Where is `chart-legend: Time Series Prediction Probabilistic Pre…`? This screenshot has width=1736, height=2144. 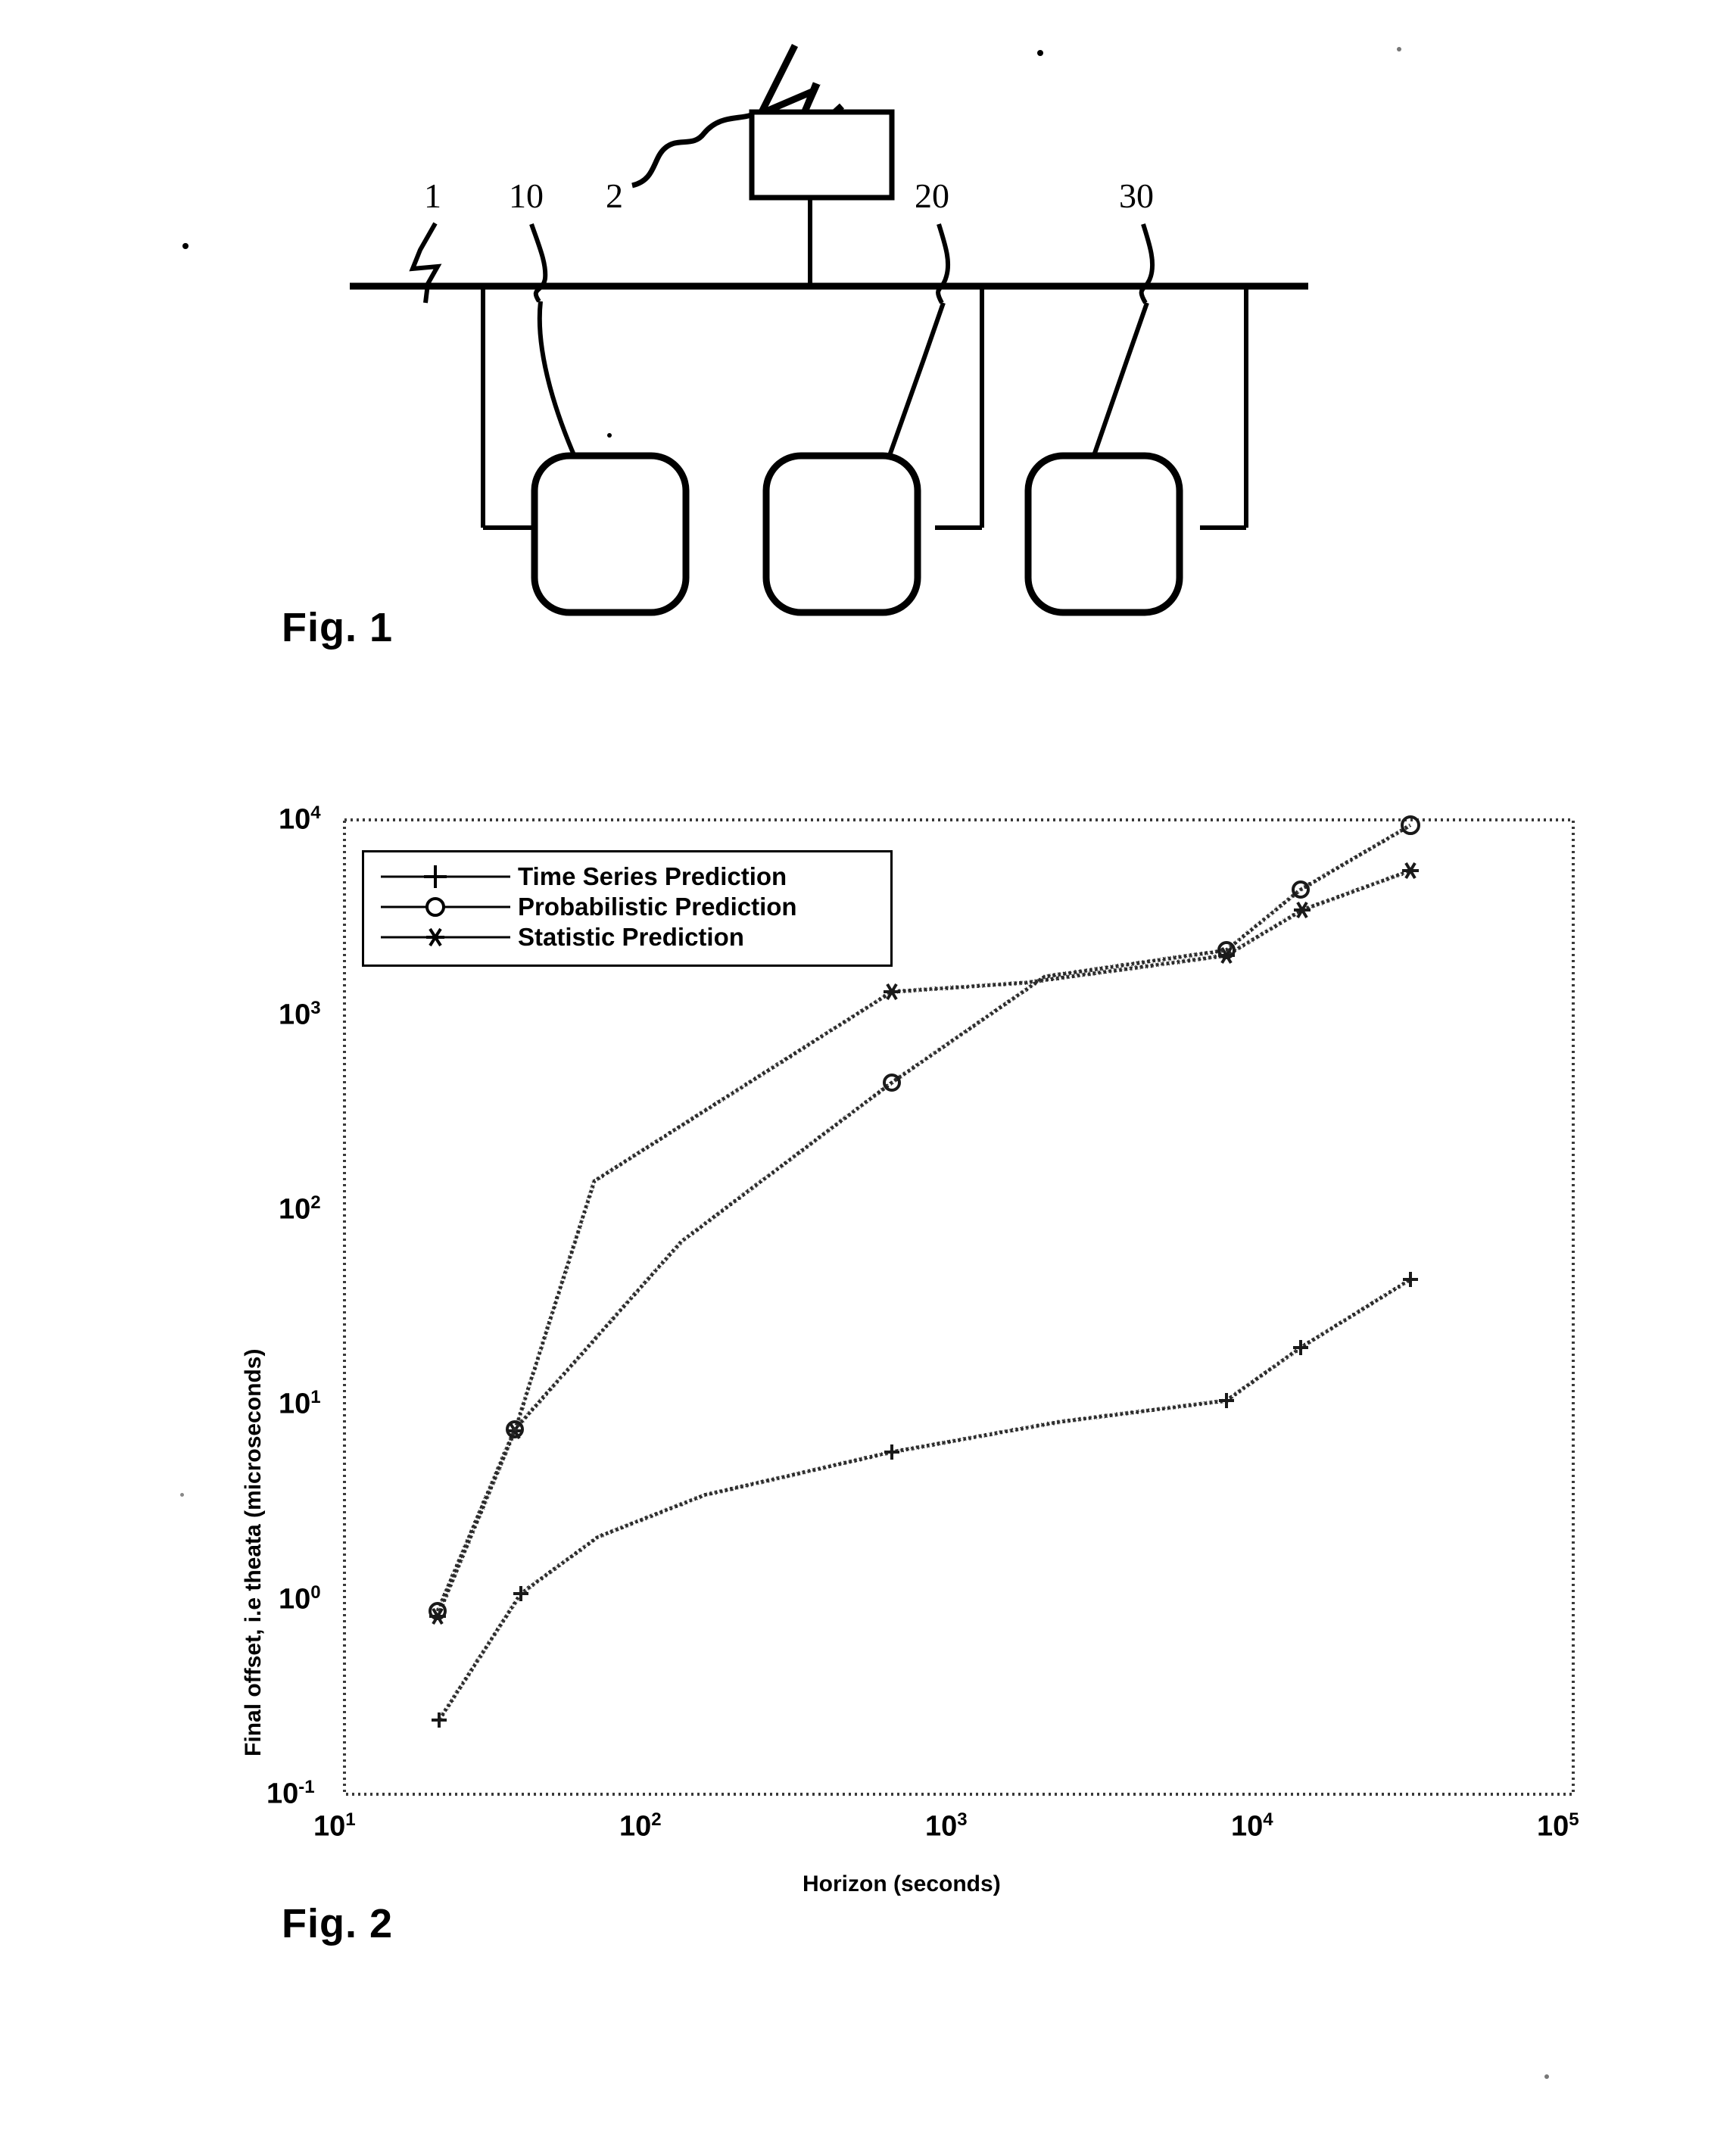
chart-legend: Time Series Prediction Probabilistic Pre… is located at coordinates (627, 908).